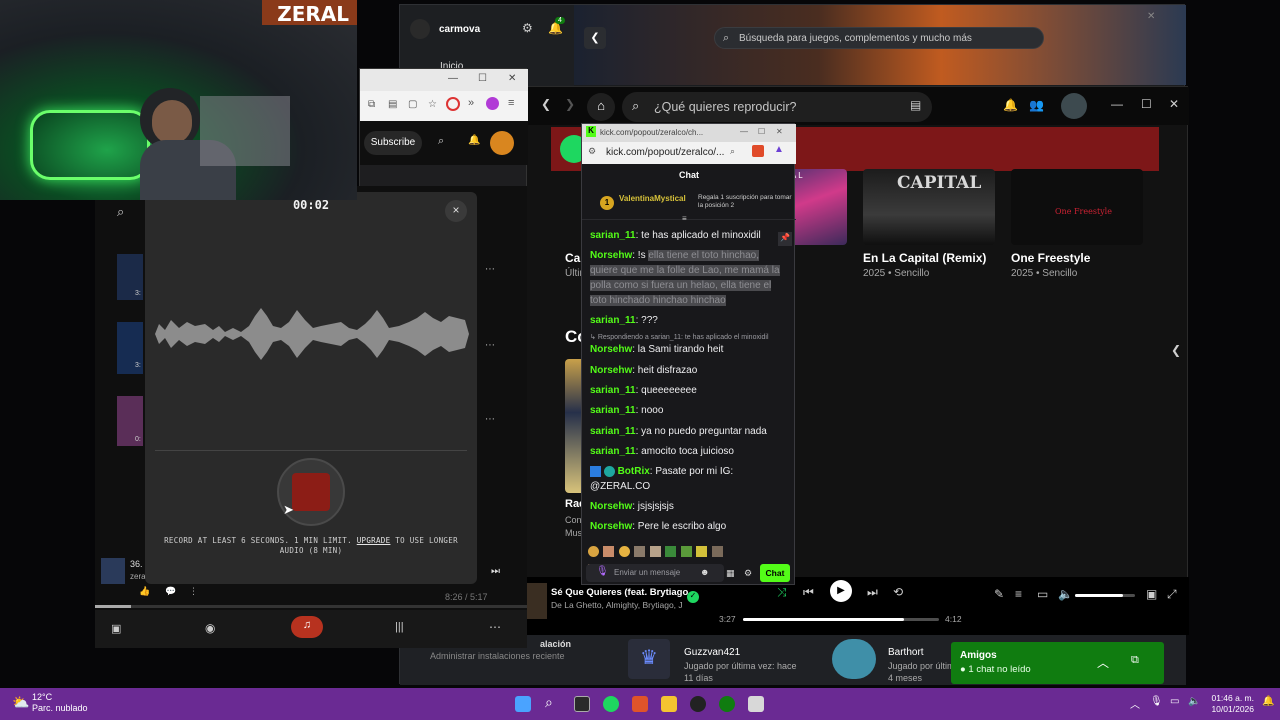 Image resolution: width=1280 pixels, height=720 pixels. What do you see at coordinates (785, 239) in the screenshot?
I see `pin-icon: 📌` at bounding box center [785, 239].